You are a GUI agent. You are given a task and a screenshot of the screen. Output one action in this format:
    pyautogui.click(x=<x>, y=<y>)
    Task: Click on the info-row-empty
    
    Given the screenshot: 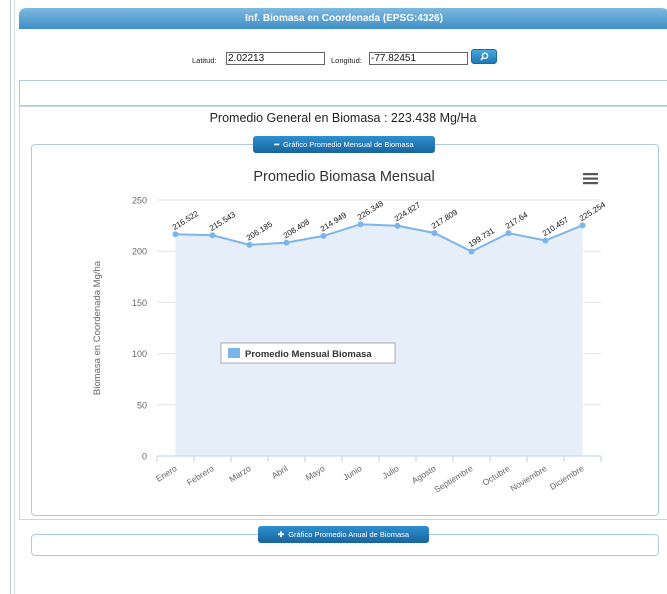 What is the action you would take?
    pyautogui.click(x=343, y=93)
    